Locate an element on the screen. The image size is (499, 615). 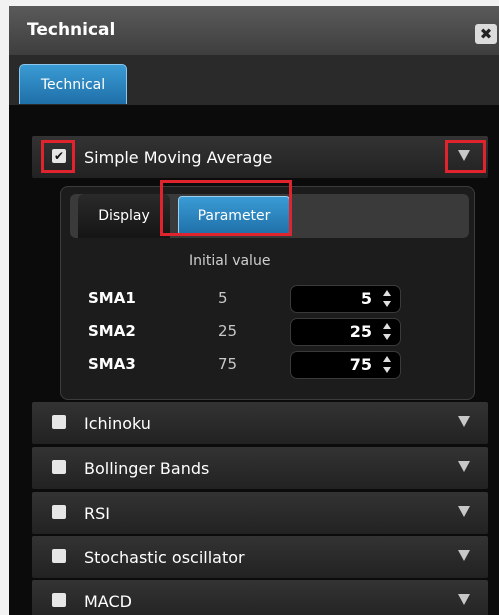
sma3-stepper: 75 is located at coordinates (345, 365).